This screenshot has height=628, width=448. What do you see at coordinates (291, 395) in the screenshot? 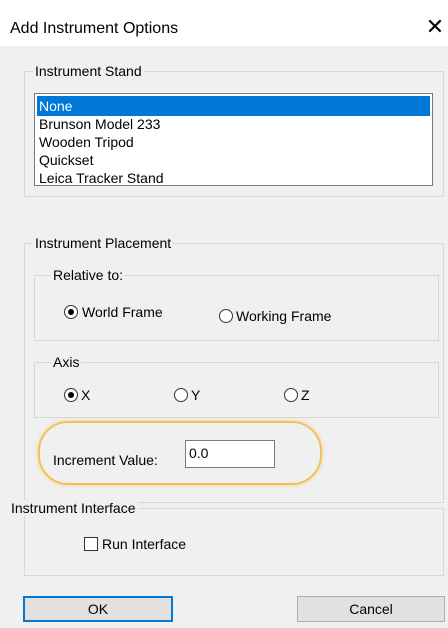
I see `axis-z-radio` at bounding box center [291, 395].